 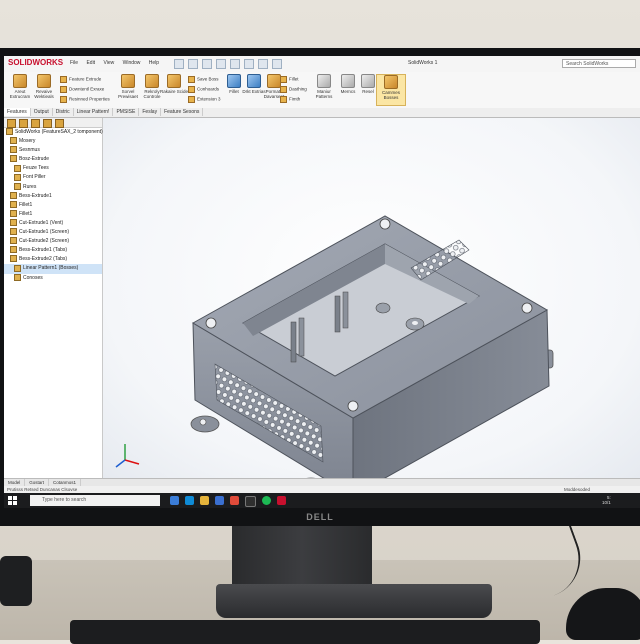 I want to click on linear-pattern-icon, so click(x=17, y=268).